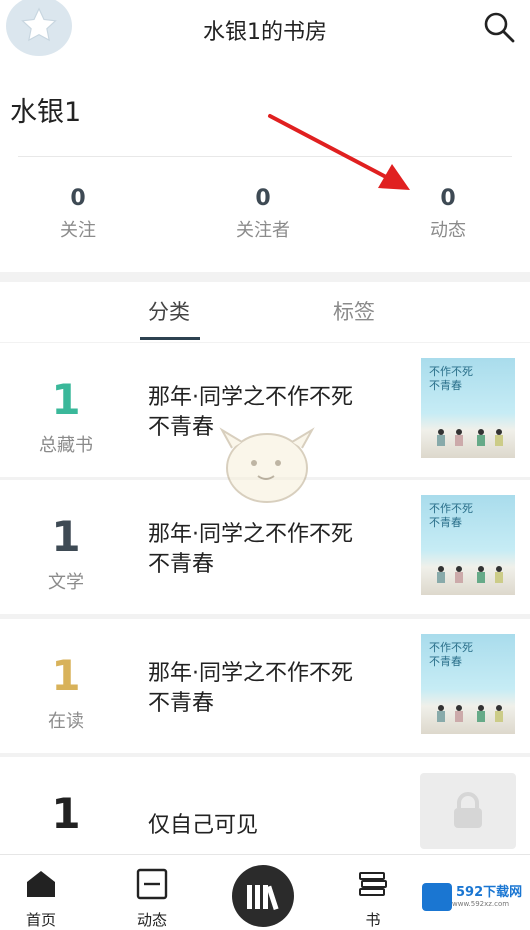 Image resolution: width=530 pixels, height=930 pixels. Describe the element at coordinates (41, 898) in the screenshot. I see `nav-home: 首页` at that location.